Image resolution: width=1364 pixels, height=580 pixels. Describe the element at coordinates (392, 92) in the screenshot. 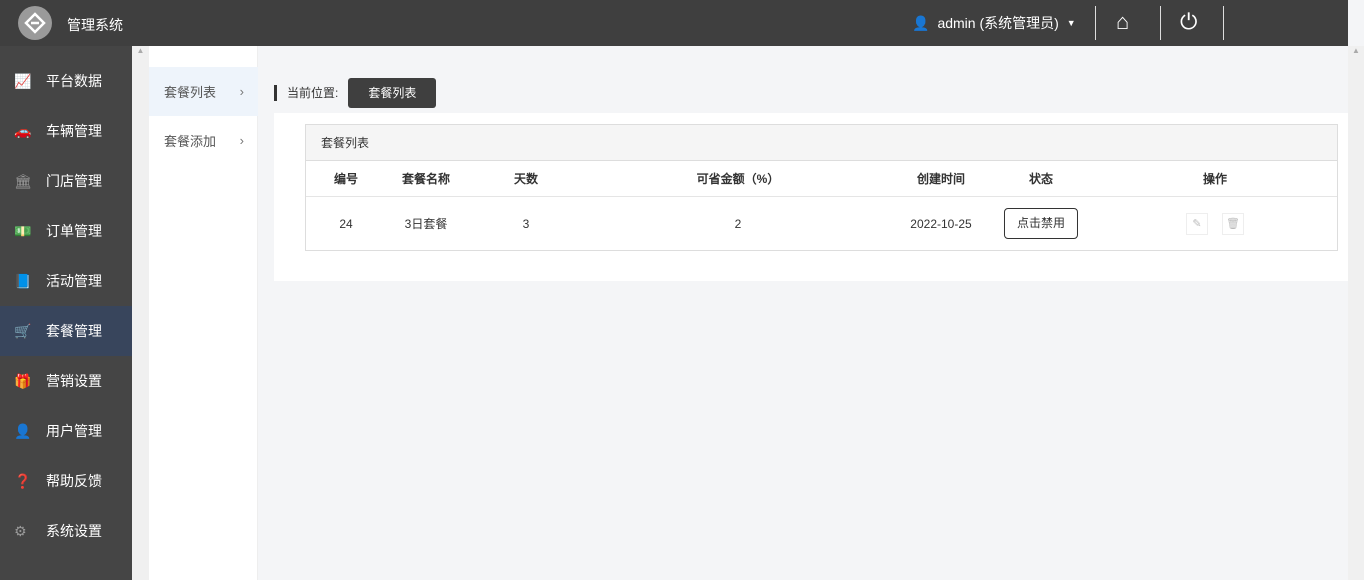

I see `breadcrumb-current: 套餐列表` at that location.